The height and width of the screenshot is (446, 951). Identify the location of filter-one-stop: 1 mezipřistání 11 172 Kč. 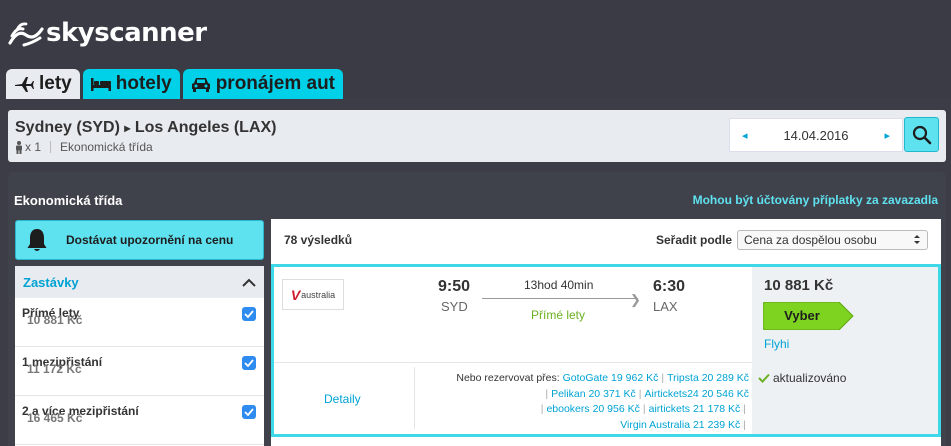
(139, 371).